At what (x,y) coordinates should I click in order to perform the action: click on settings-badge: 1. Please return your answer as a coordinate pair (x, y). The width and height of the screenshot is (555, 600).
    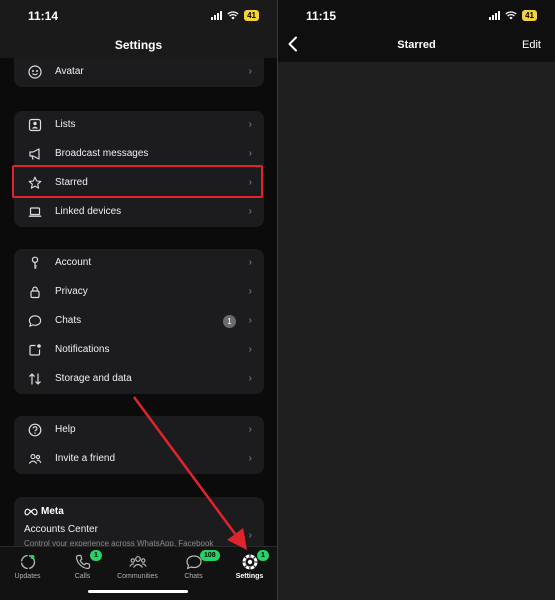
    Looking at the image, I should click on (263, 555).